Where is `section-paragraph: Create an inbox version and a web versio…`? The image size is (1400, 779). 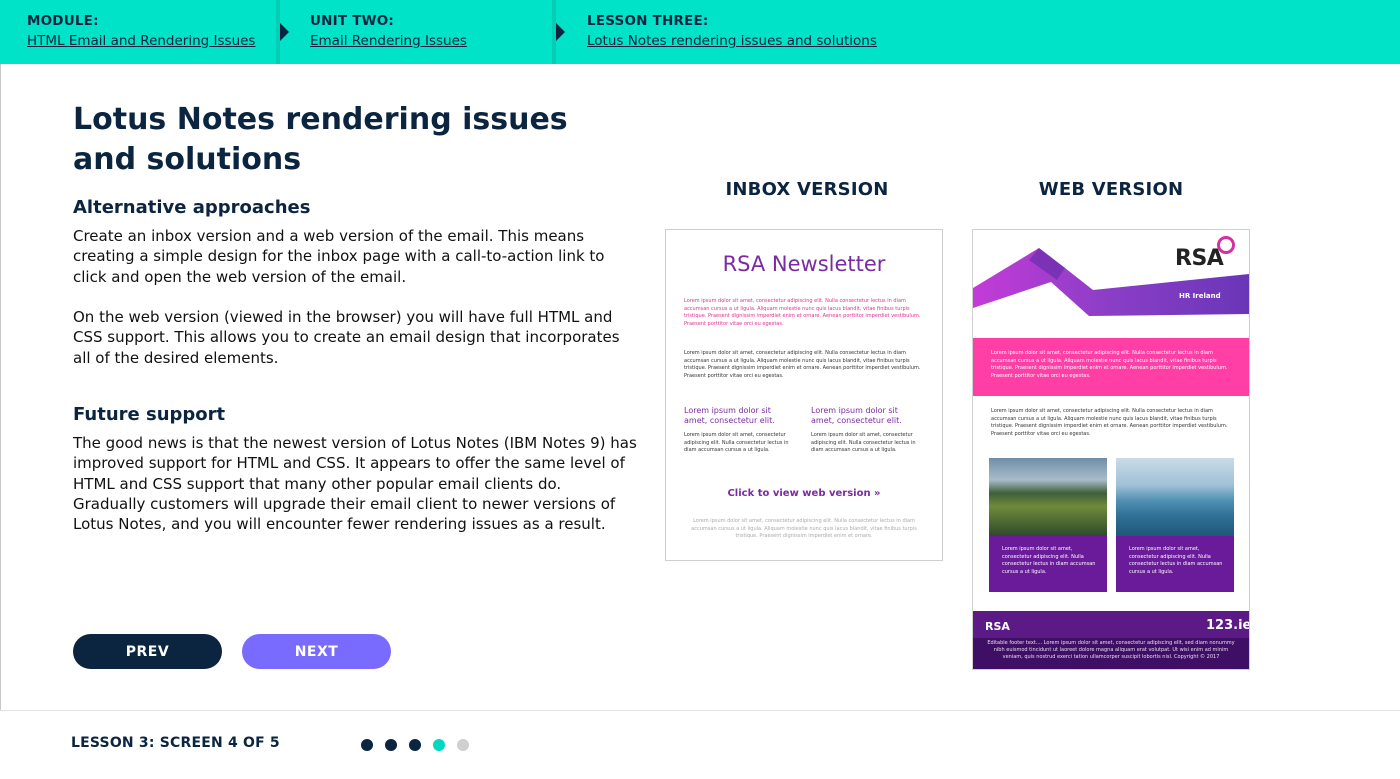 section-paragraph: Create an inbox version and a web versio… is located at coordinates (339, 256).